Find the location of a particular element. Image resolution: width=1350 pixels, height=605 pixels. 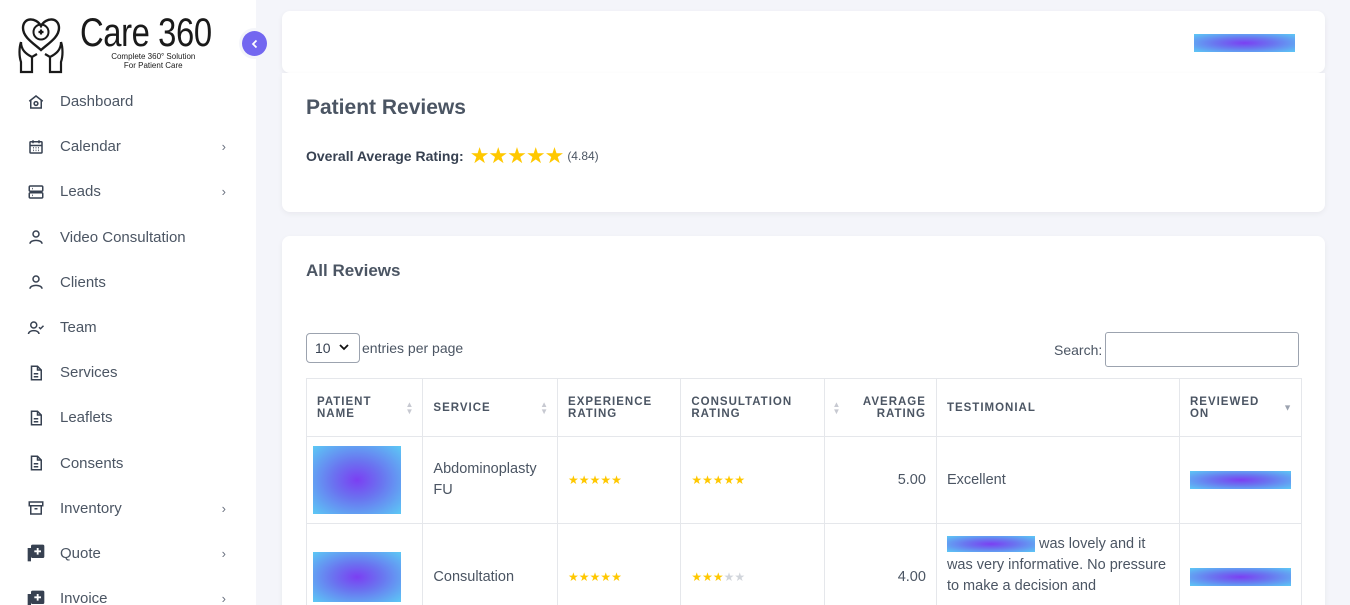

logo-subtitle-line2: For Patient Care is located at coordinates (153, 65).